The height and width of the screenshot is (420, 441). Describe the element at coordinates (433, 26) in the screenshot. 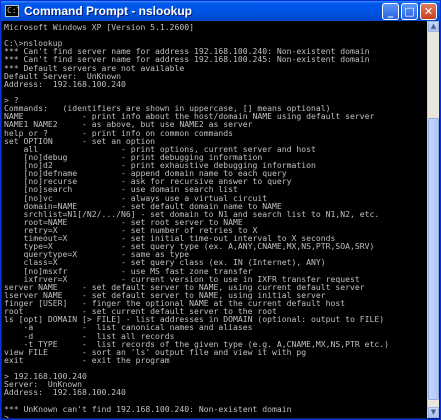

I see `scroll-up-button: ▲` at that location.